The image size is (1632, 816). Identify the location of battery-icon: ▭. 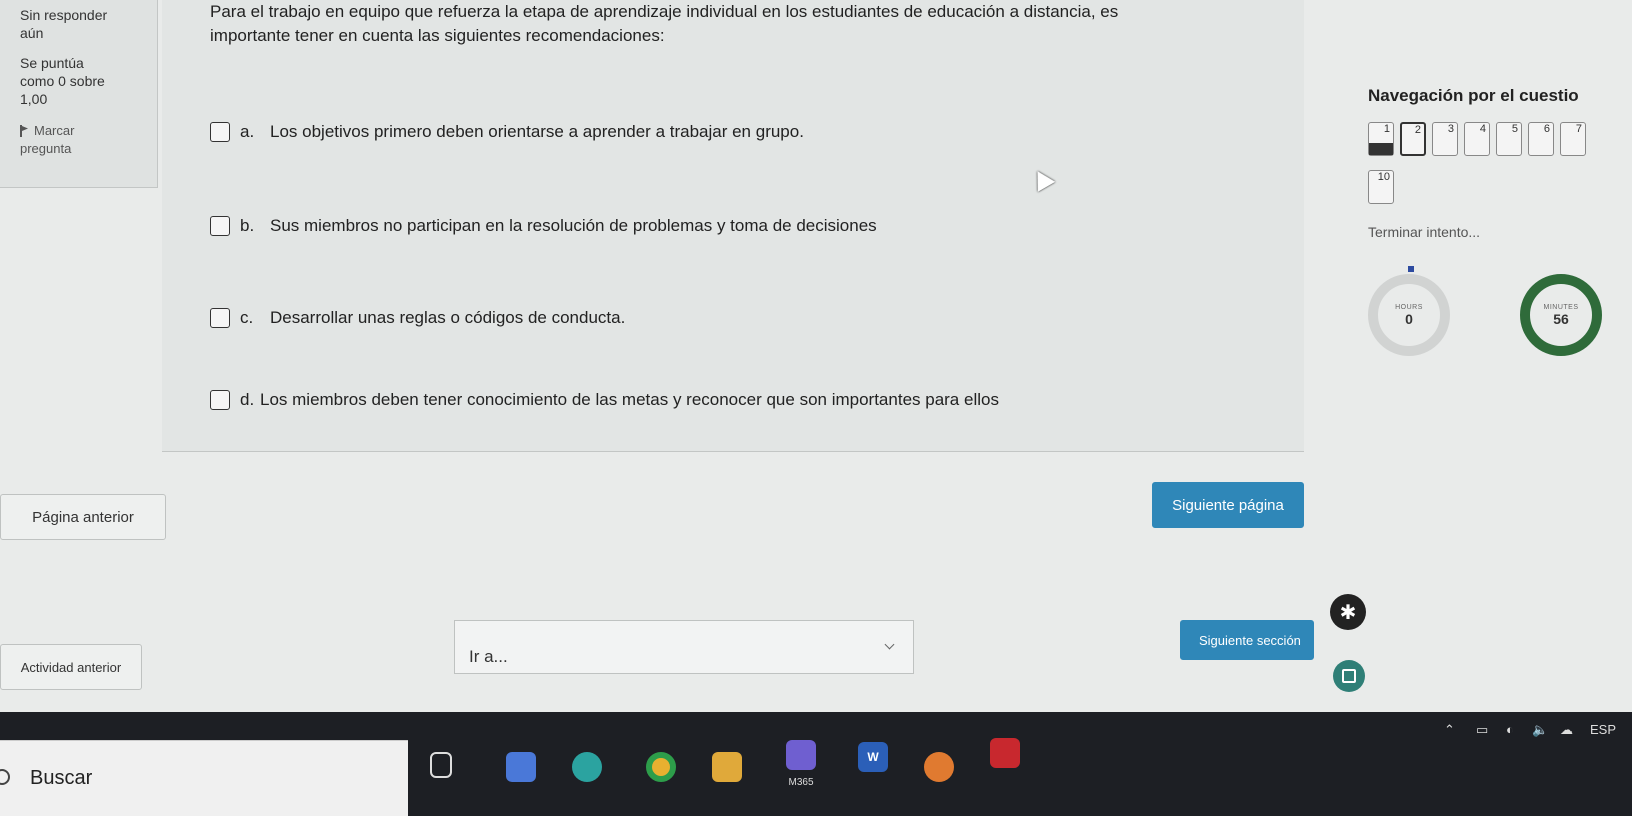
(1482, 729).